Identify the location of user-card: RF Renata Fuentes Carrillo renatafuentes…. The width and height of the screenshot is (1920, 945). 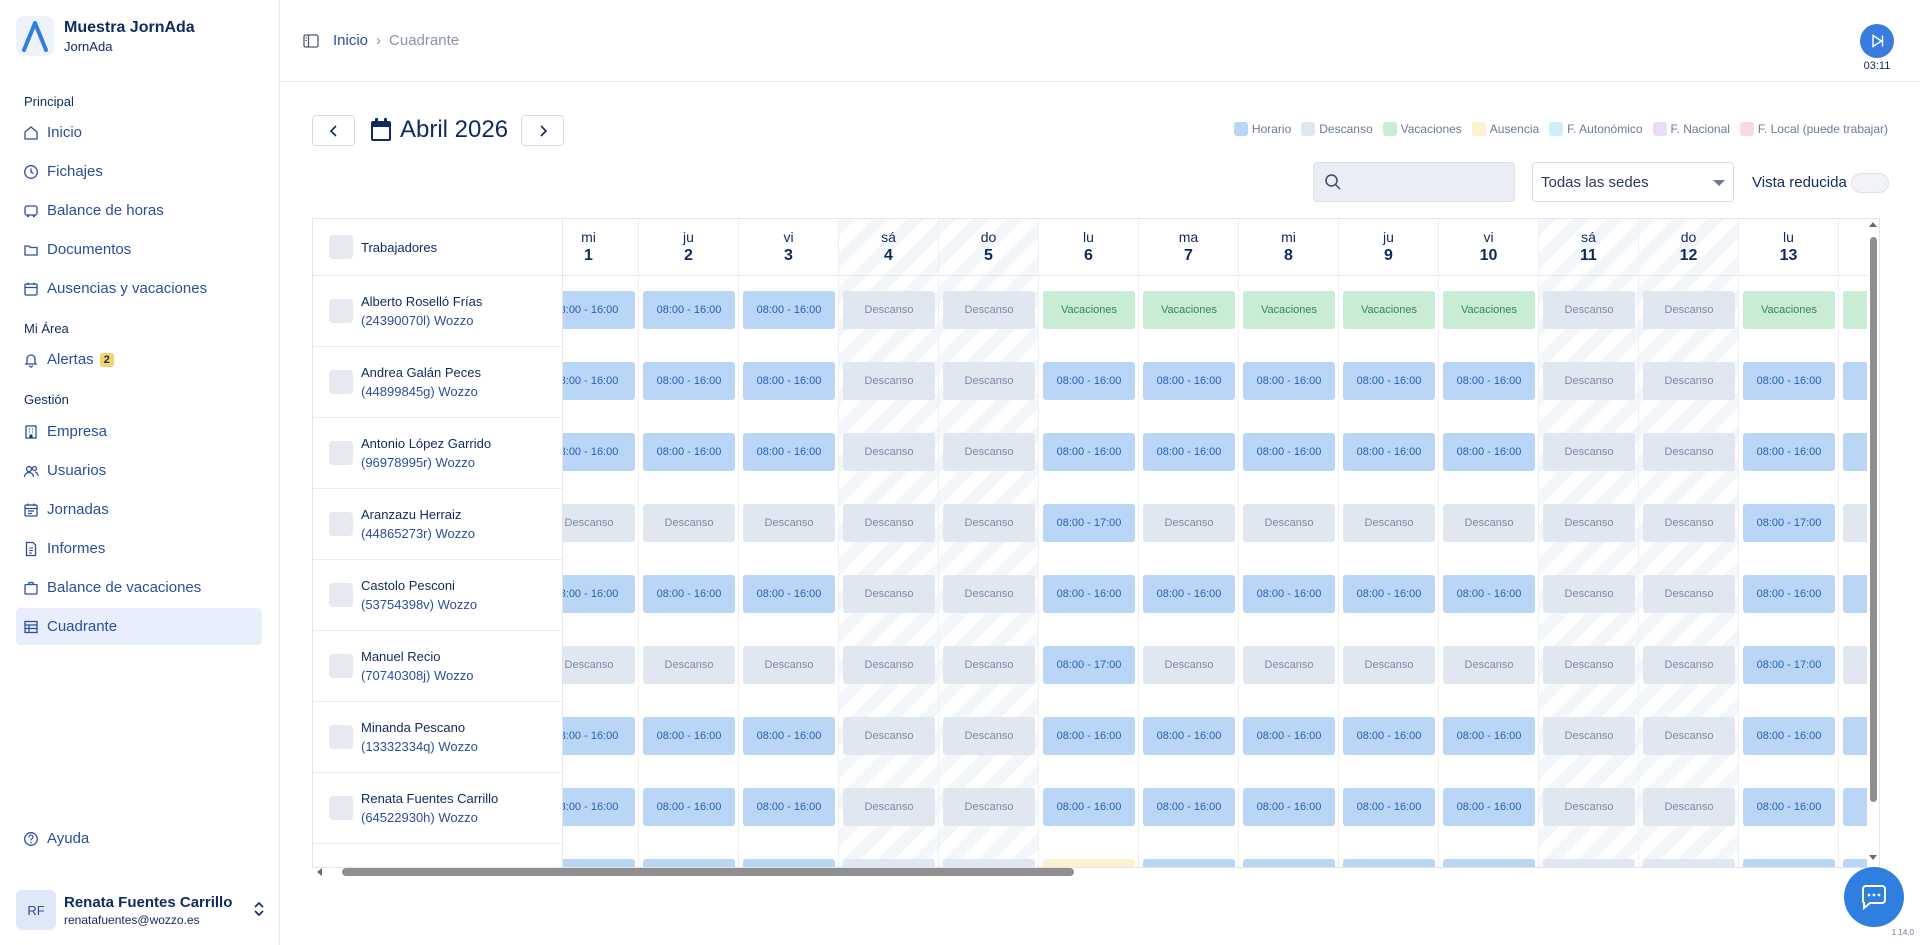
(141, 910).